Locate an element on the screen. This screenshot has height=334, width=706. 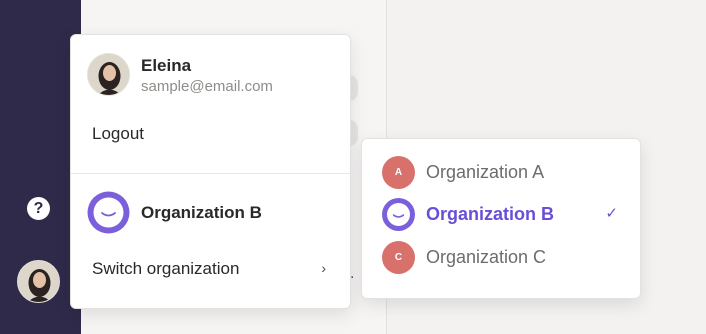
org-item-a: A Organization A is located at coordinates (501, 173).